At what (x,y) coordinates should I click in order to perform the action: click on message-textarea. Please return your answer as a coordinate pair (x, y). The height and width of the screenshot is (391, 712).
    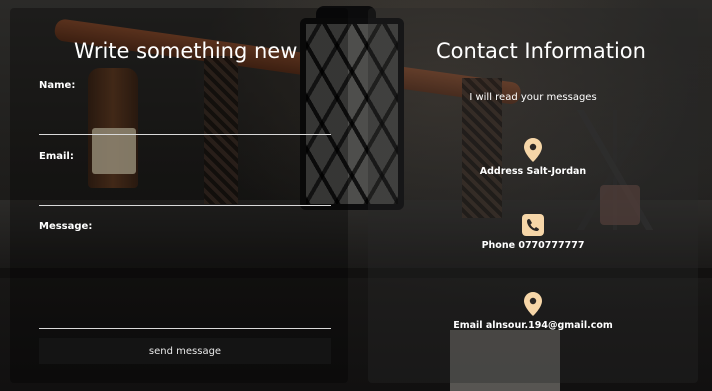
    Looking at the image, I should click on (185, 282).